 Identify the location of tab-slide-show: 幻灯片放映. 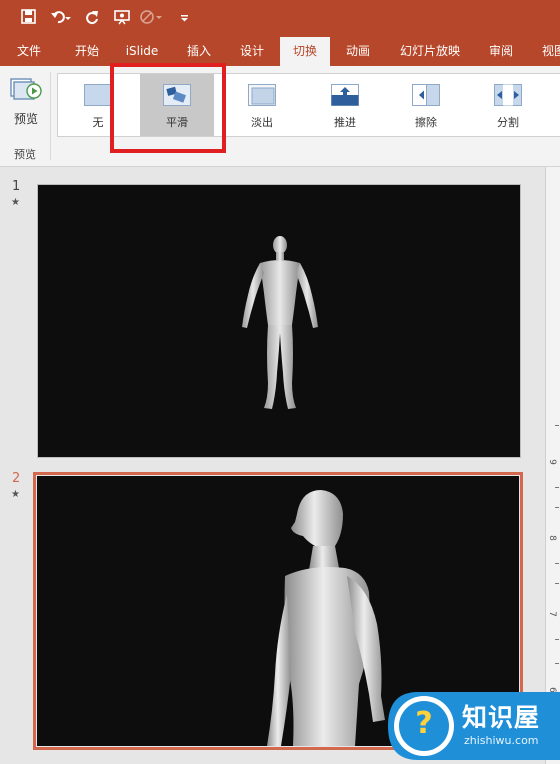
(430, 51).